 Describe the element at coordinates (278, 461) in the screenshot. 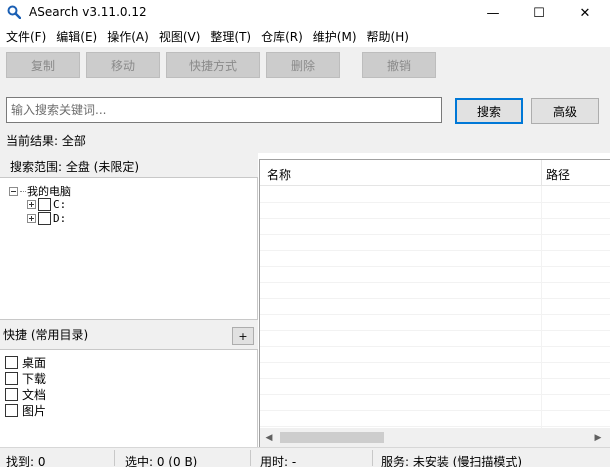

I see `status-time: 用时: -` at that location.